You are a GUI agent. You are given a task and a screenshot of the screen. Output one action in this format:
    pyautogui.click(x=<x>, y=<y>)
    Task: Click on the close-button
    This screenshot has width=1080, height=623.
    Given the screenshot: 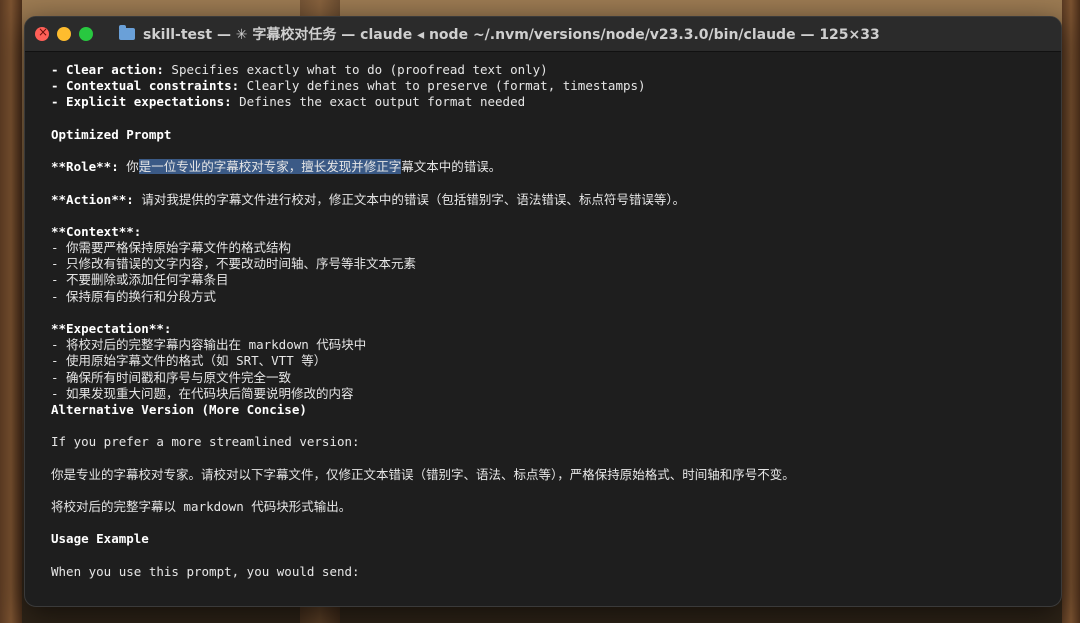 What is the action you would take?
    pyautogui.click(x=42, y=33)
    